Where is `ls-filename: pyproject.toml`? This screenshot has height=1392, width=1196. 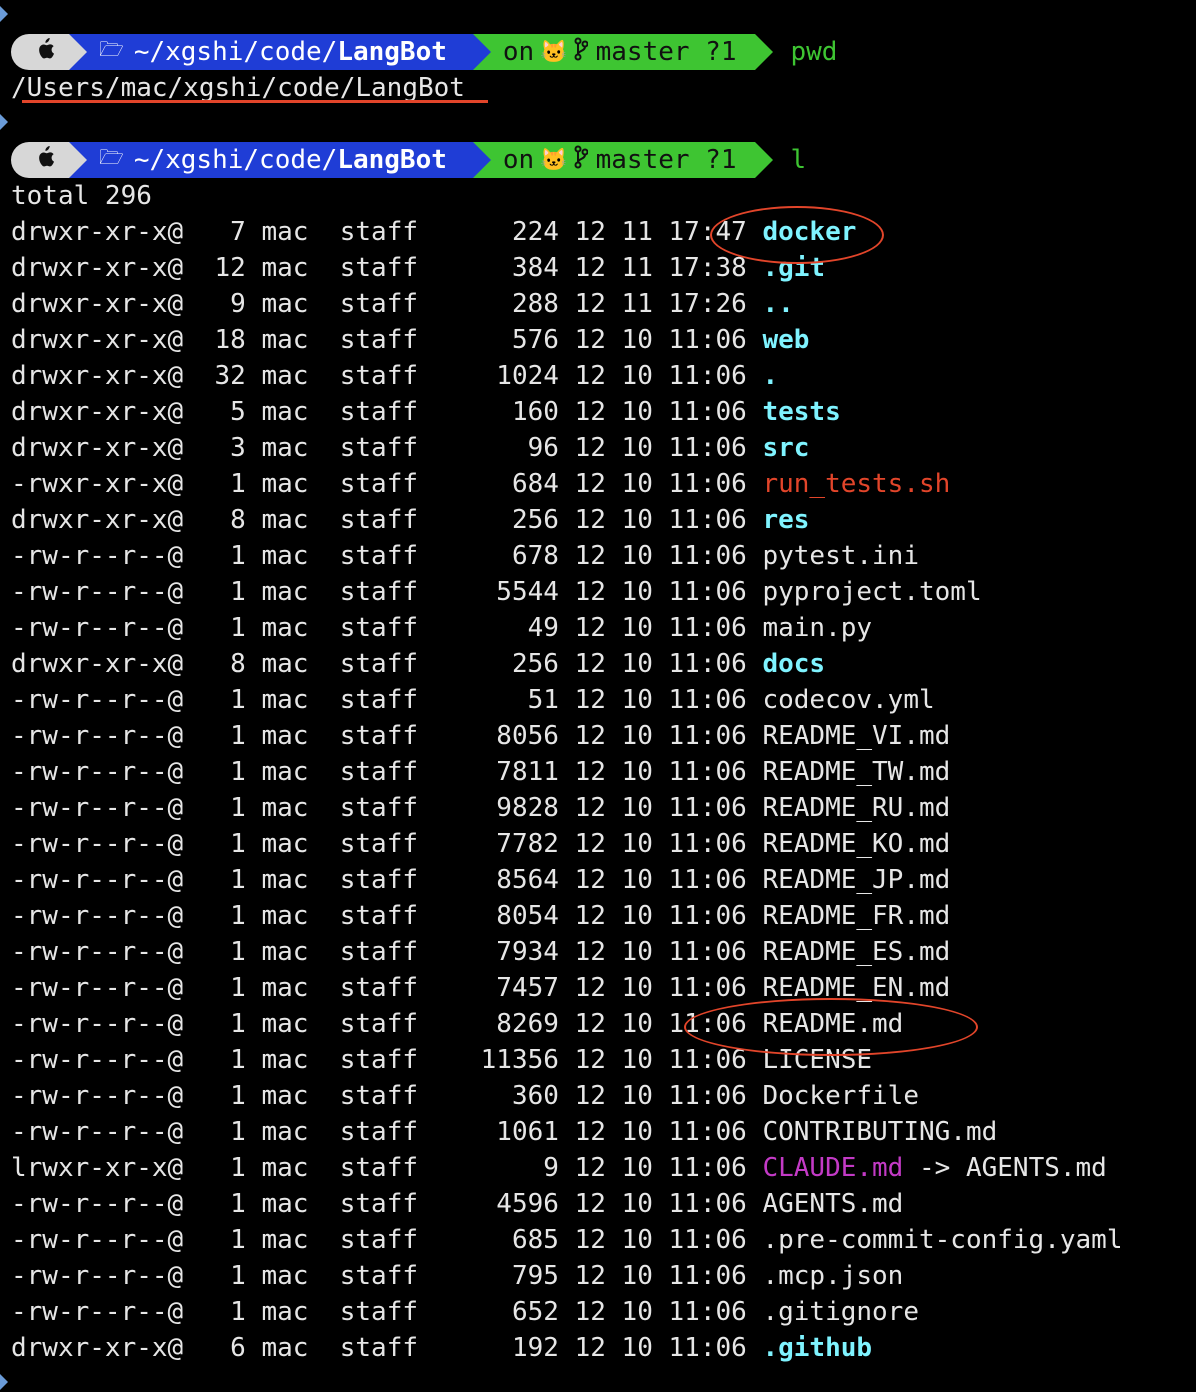 ls-filename: pyproject.toml is located at coordinates (871, 592).